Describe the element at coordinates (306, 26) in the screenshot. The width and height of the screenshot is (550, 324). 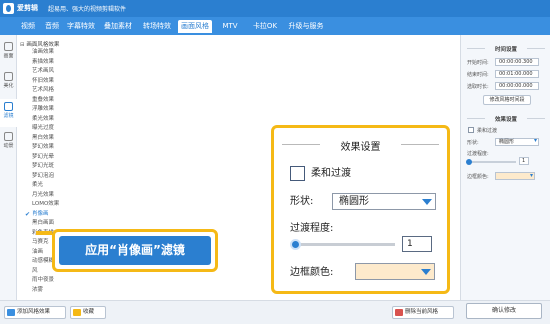
I see `tab-upgrade-service: 升级与服务` at that location.